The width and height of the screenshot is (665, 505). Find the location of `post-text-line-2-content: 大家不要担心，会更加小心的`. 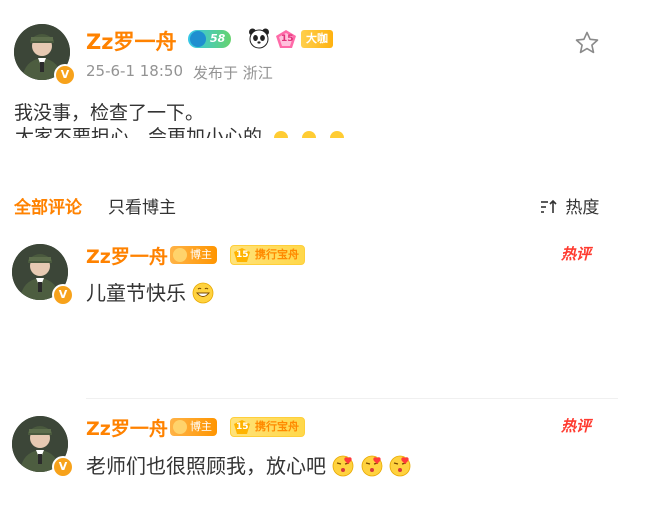

post-text-line-2-content: 大家不要担心，会更加小心的 is located at coordinates (139, 132).